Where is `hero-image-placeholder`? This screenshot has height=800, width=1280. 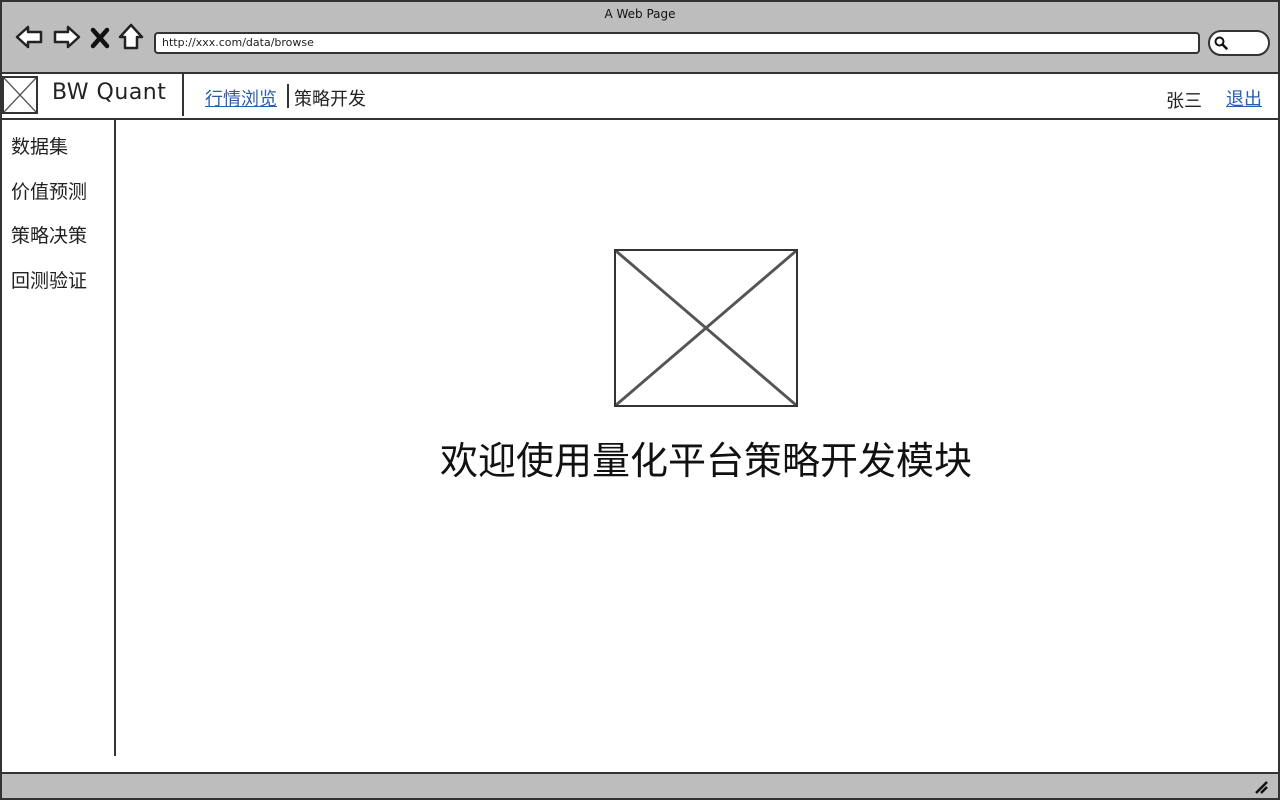
hero-image-placeholder is located at coordinates (706, 328).